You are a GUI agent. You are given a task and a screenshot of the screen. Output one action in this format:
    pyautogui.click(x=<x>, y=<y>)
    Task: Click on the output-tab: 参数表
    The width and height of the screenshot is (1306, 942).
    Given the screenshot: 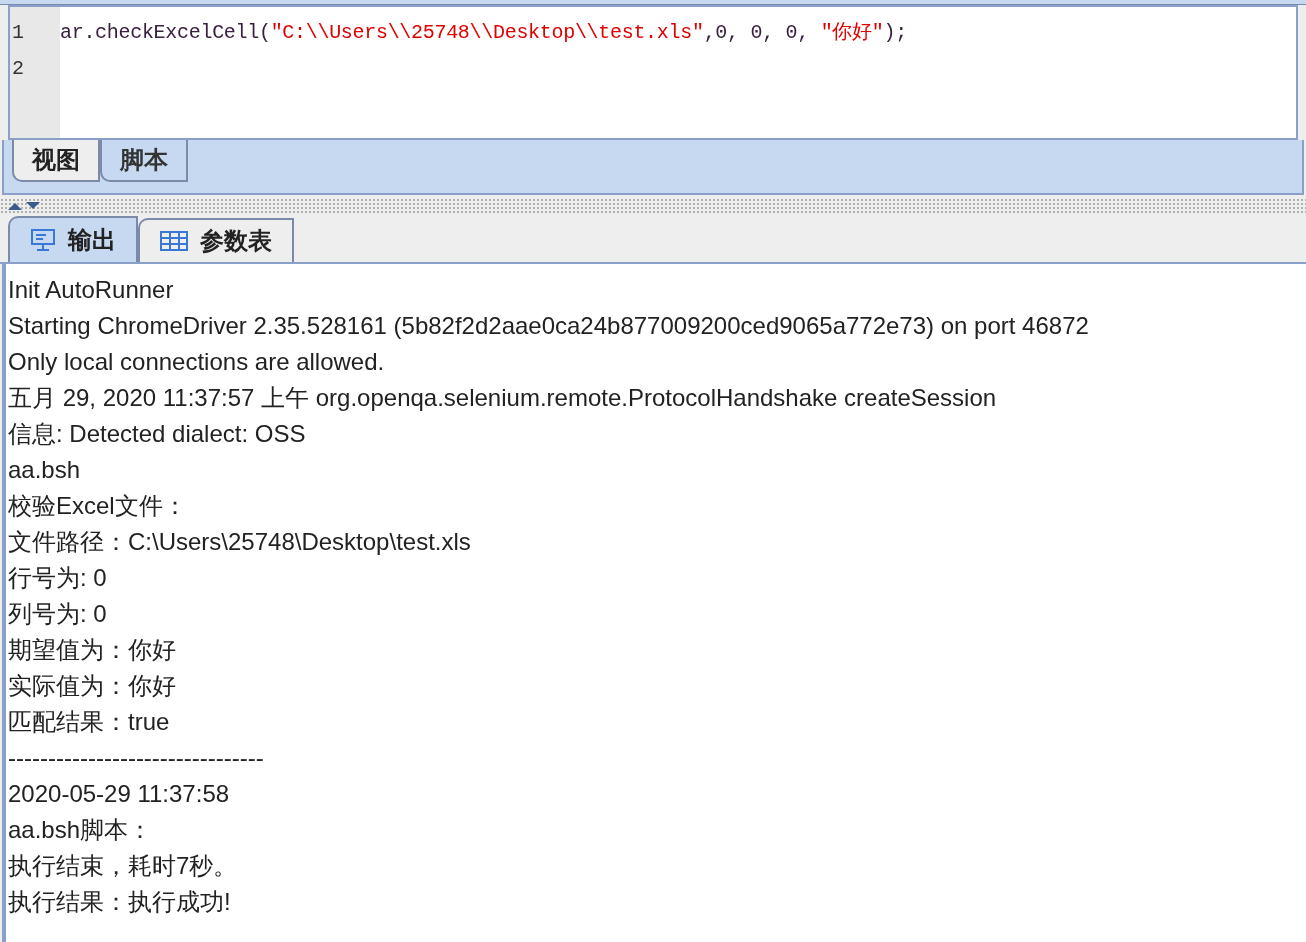 What is the action you would take?
    pyautogui.click(x=216, y=240)
    